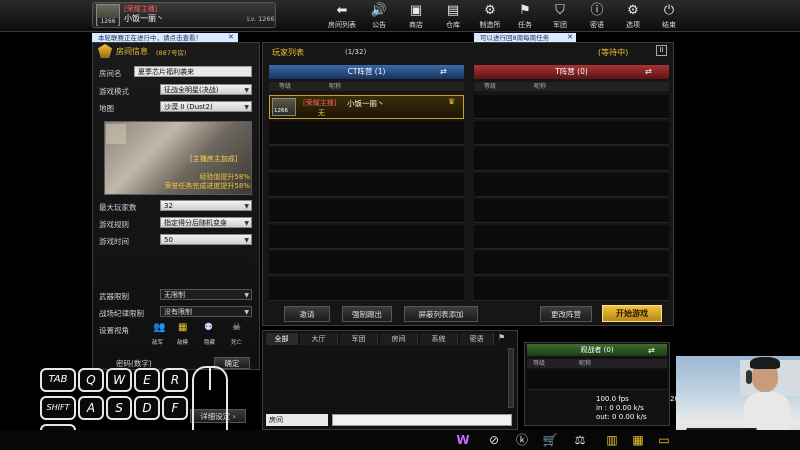 This screenshot has height=450, width=800. Describe the element at coordinates (638, 440) in the screenshot. I see `calendar-icon: ▦` at that location.